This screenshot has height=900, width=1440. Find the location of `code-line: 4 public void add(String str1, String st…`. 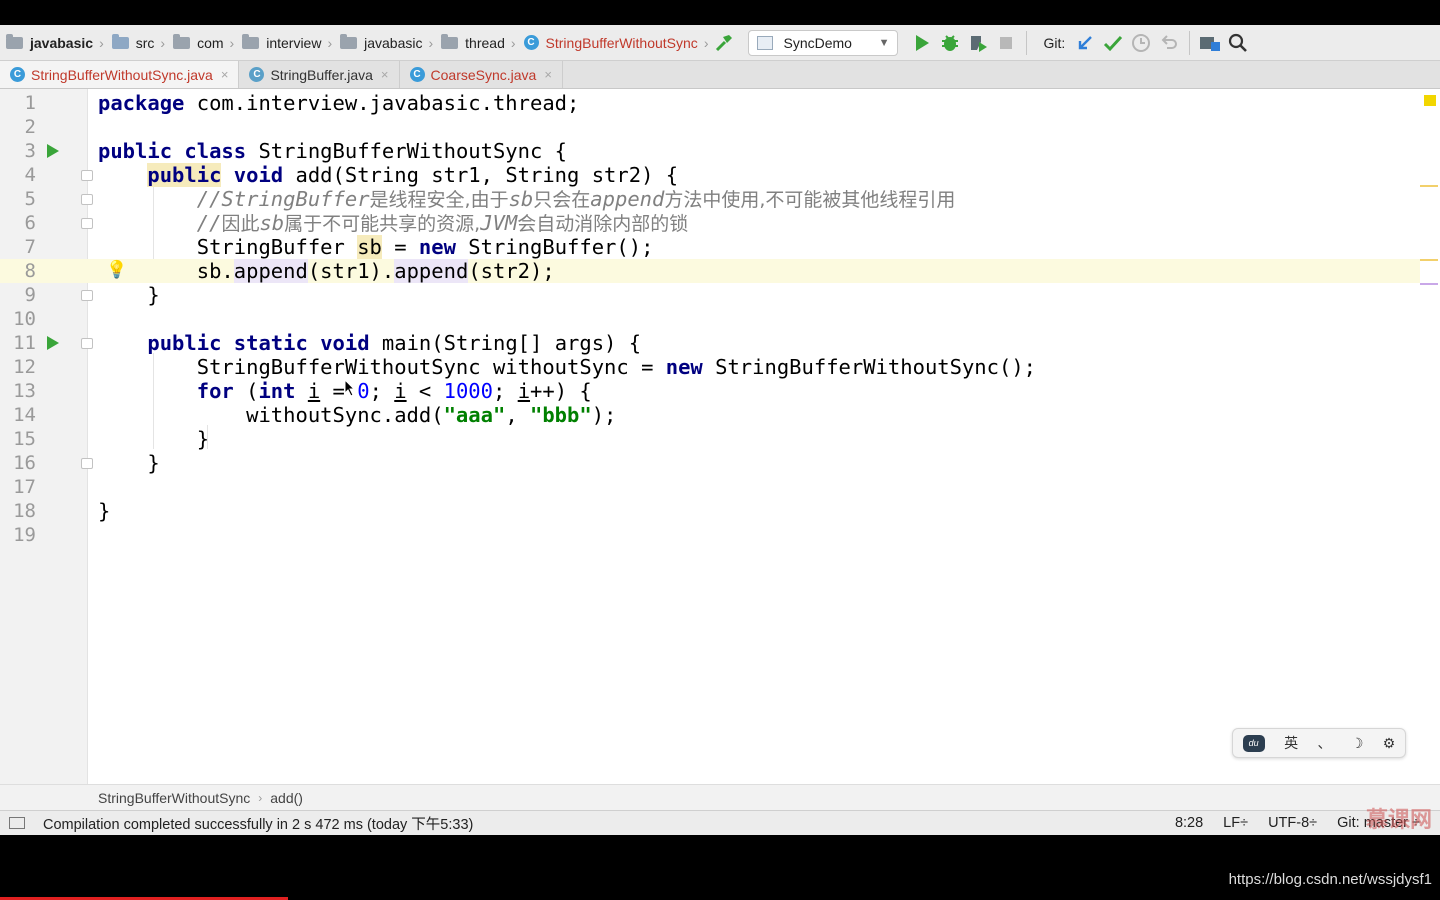

code-line: 4 public void add(String str1, String st… is located at coordinates (710, 175).